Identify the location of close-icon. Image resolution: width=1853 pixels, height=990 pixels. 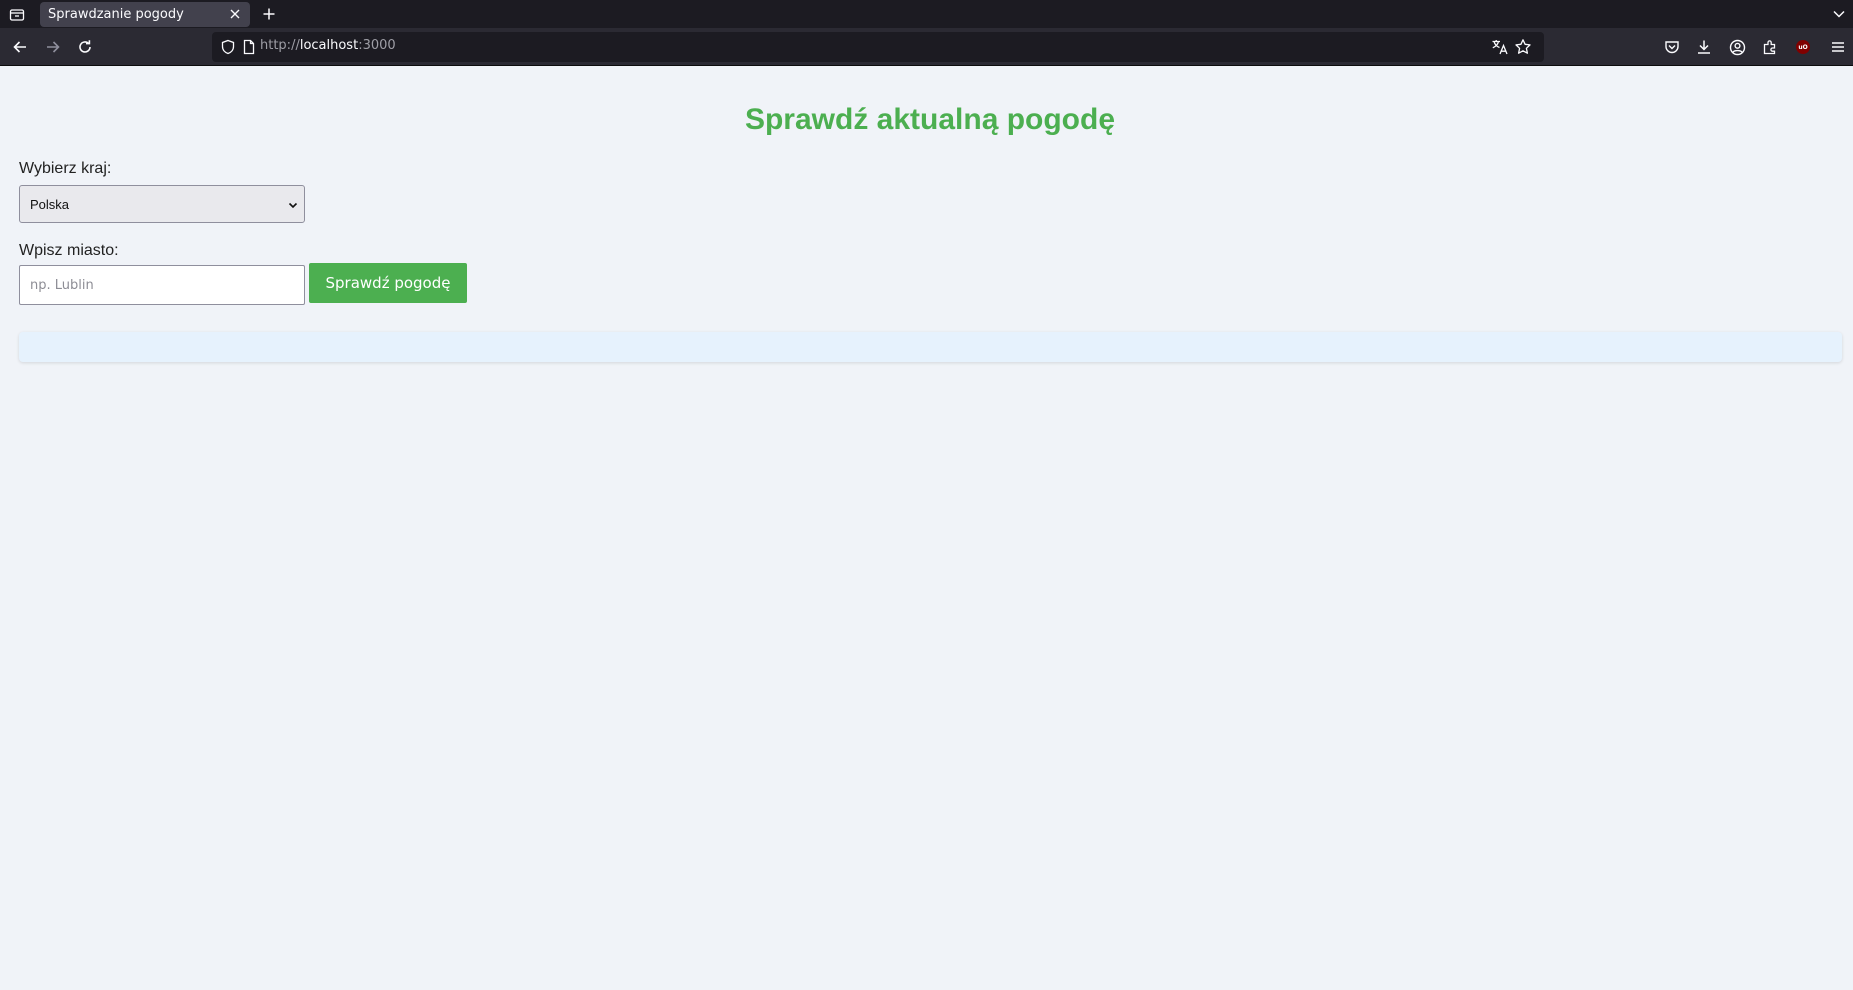
(235, 14).